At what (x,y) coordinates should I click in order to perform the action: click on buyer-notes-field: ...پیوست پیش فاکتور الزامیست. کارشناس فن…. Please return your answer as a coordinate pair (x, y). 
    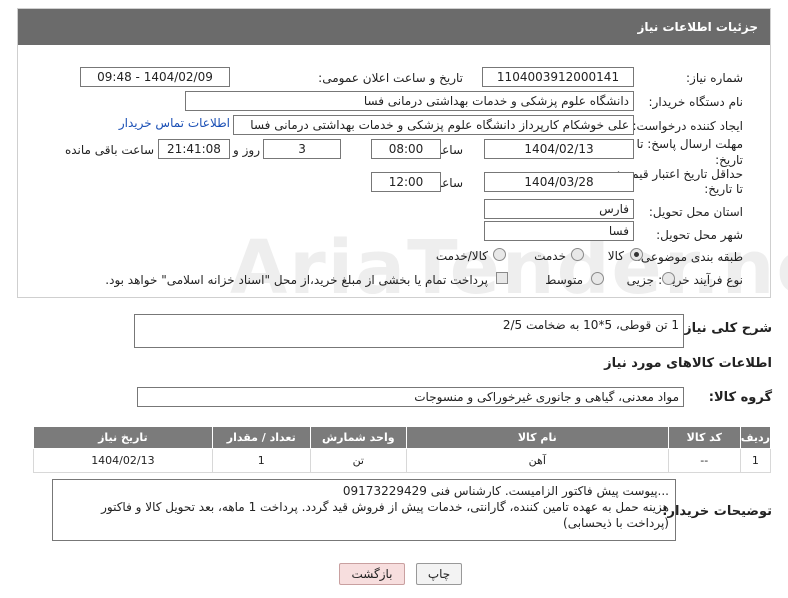
    Looking at the image, I should click on (364, 510).